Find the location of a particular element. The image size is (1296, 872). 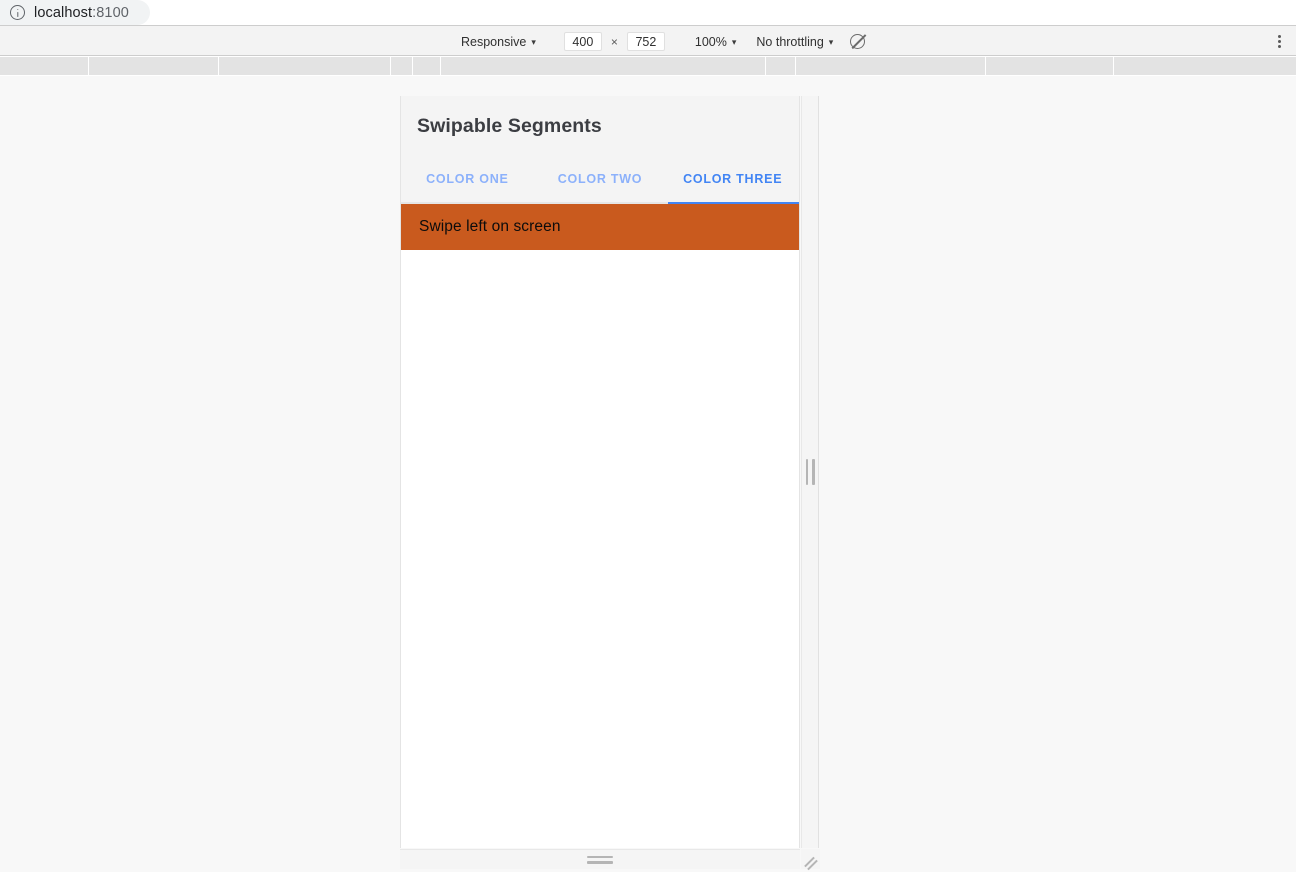

tab-label: COLOR THREE is located at coordinates (733, 179).